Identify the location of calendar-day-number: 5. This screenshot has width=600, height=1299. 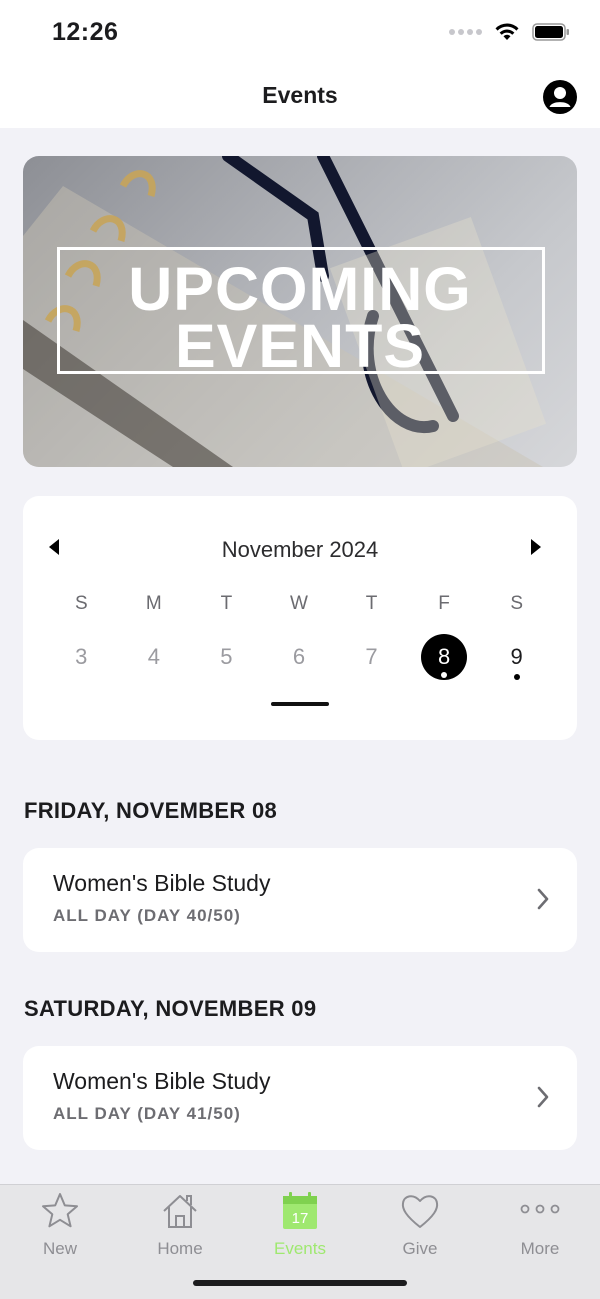
(226, 656).